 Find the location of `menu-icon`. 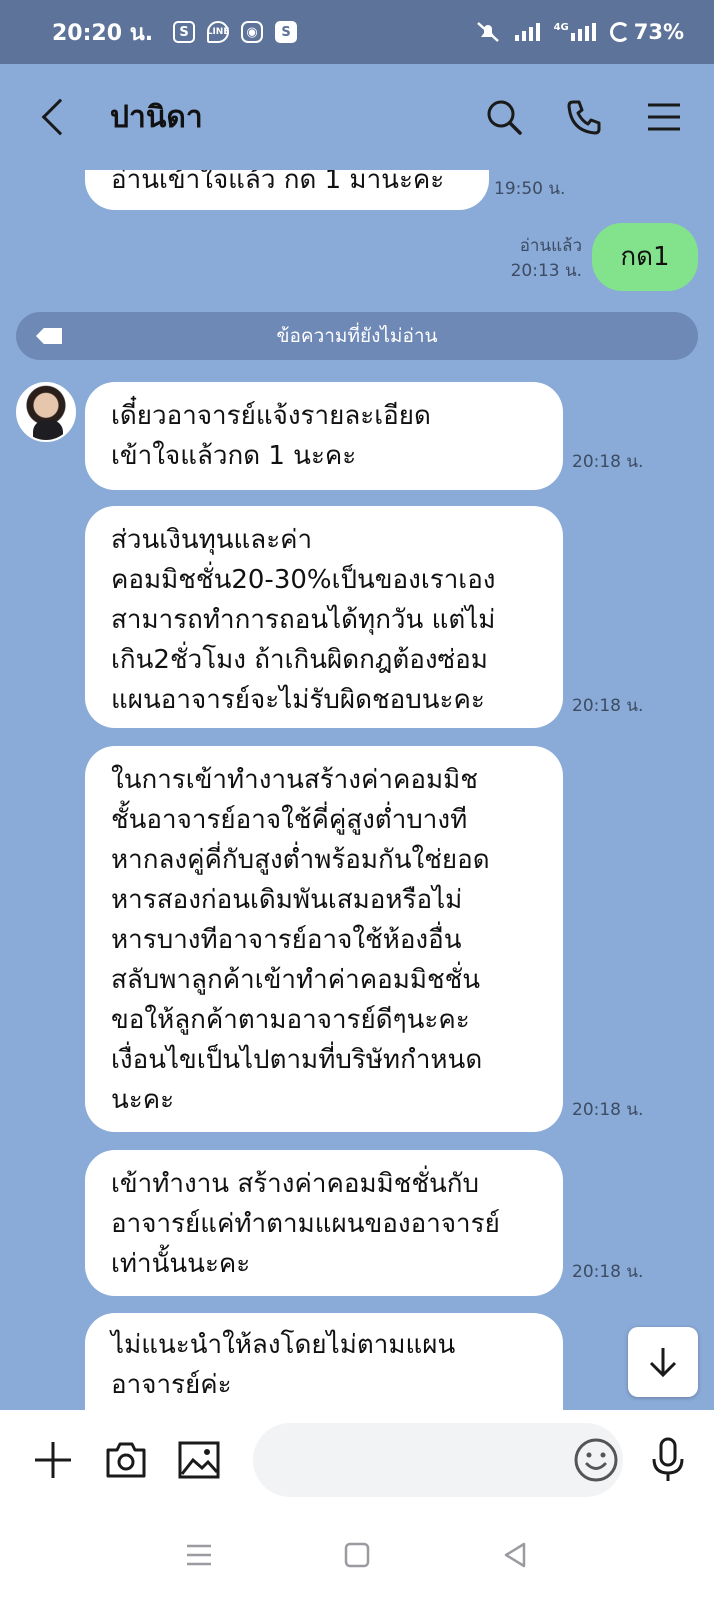

menu-icon is located at coordinates (664, 117).